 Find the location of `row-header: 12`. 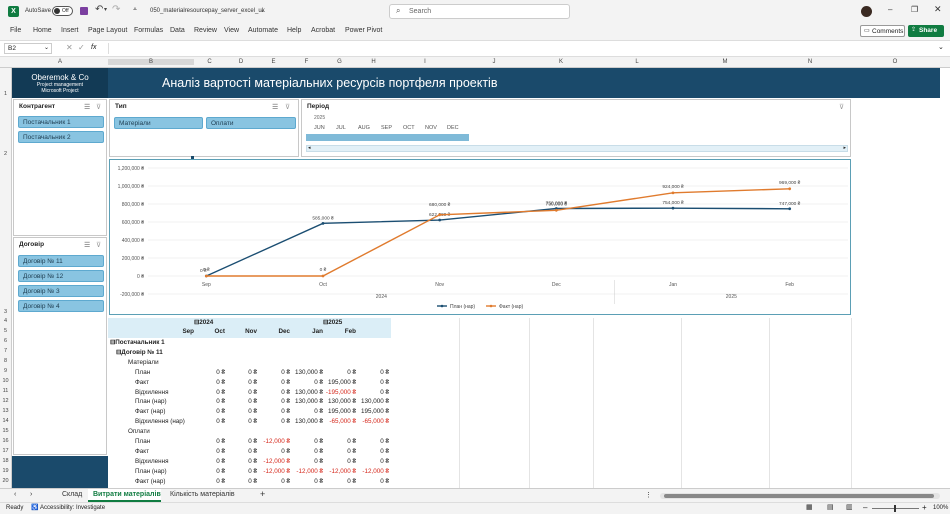

row-header: 12 is located at coordinates (5, 401).